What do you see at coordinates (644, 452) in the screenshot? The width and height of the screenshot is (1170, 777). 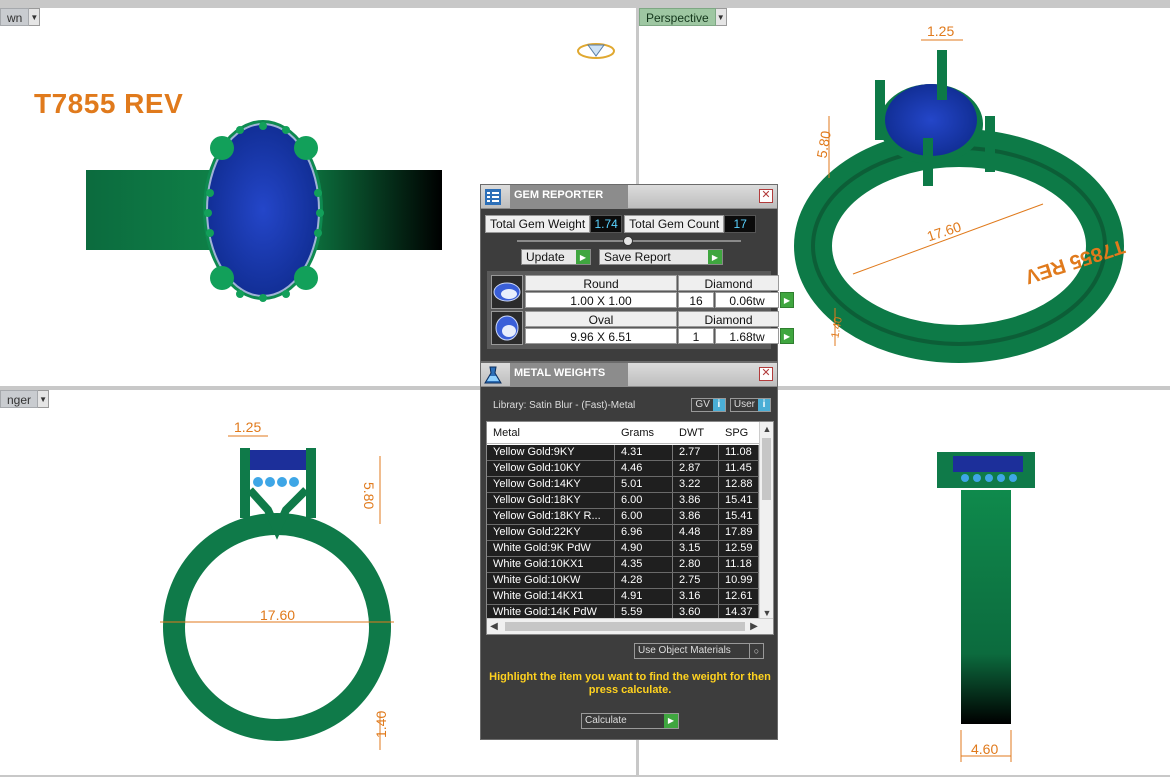 I see `cell-grams: 4.31` at bounding box center [644, 452].